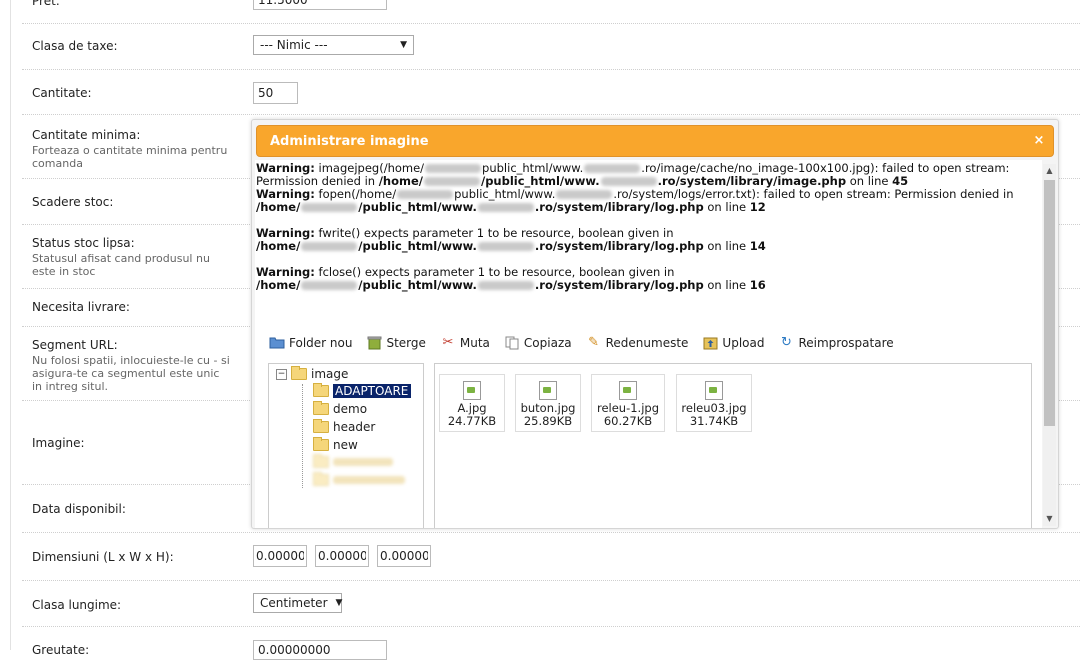 This screenshot has width=1080, height=666. Describe the element at coordinates (472, 403) in the screenshot. I see `file-item: A.jpg 24.77KB` at that location.